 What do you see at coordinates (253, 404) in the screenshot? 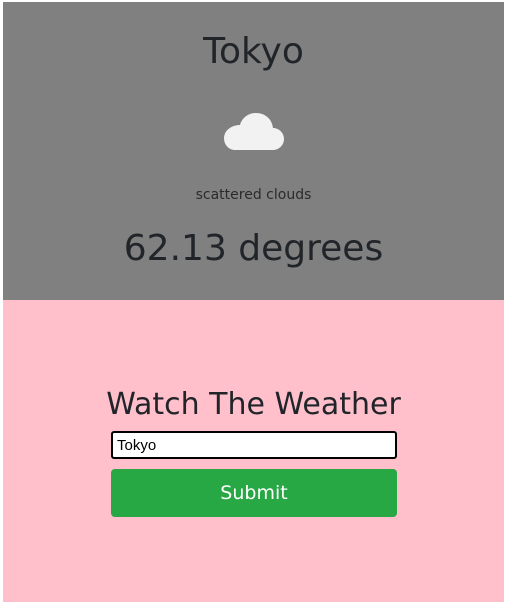
I see `form-title: Watch The Weather` at bounding box center [253, 404].